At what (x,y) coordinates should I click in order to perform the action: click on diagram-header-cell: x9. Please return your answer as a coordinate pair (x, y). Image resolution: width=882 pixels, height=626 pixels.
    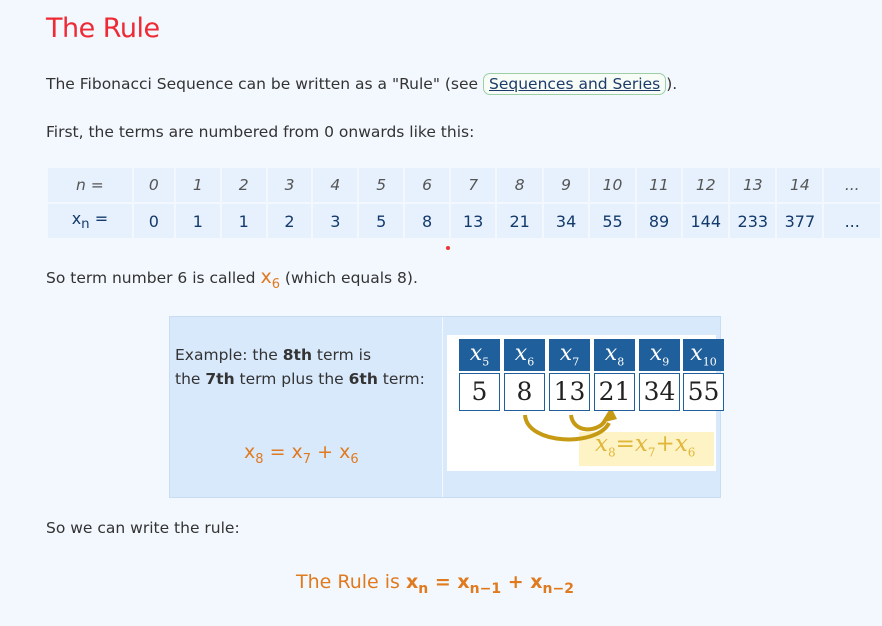
    Looking at the image, I should click on (659, 355).